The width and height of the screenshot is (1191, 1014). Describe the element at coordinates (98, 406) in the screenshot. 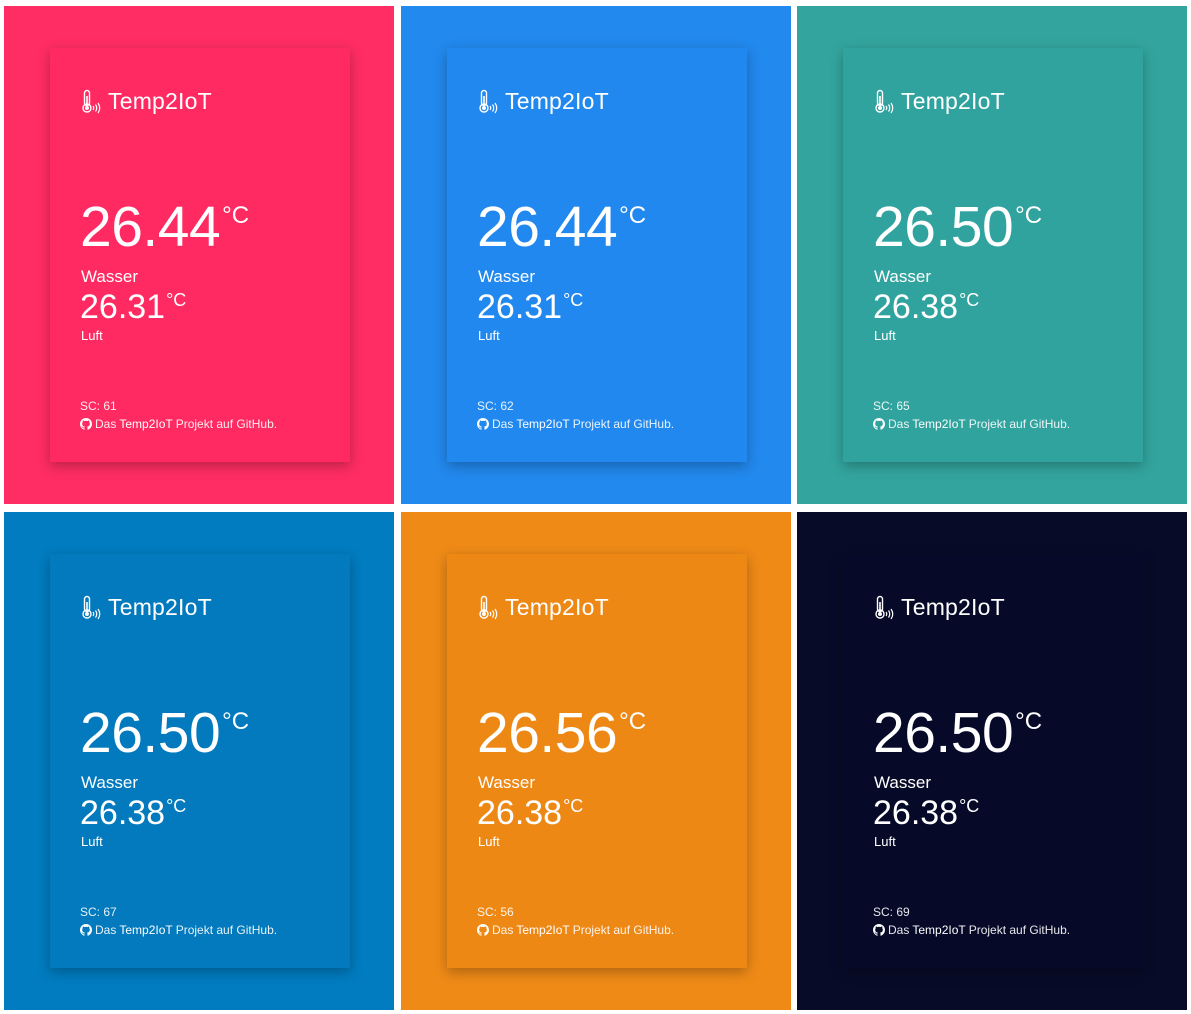

I see `sensor-count: SC: 61` at that location.